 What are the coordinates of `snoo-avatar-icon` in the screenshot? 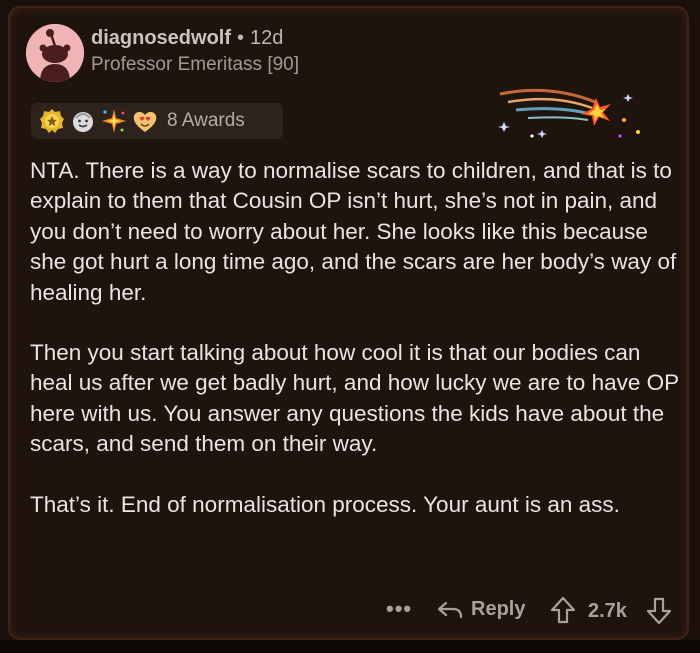 It's located at (55, 53).